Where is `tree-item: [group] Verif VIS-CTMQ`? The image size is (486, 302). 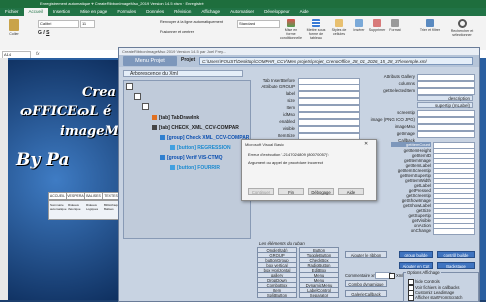
tree-item: [group] Verif VIS-CTMQ is located at coordinates (191, 158).